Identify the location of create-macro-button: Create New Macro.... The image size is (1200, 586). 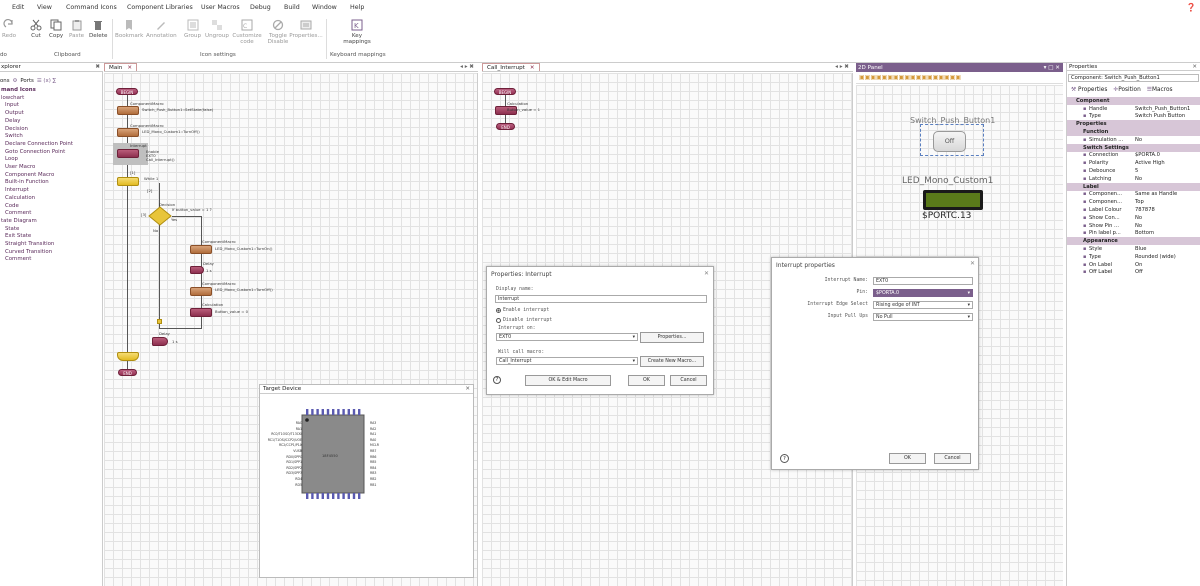
(672, 361).